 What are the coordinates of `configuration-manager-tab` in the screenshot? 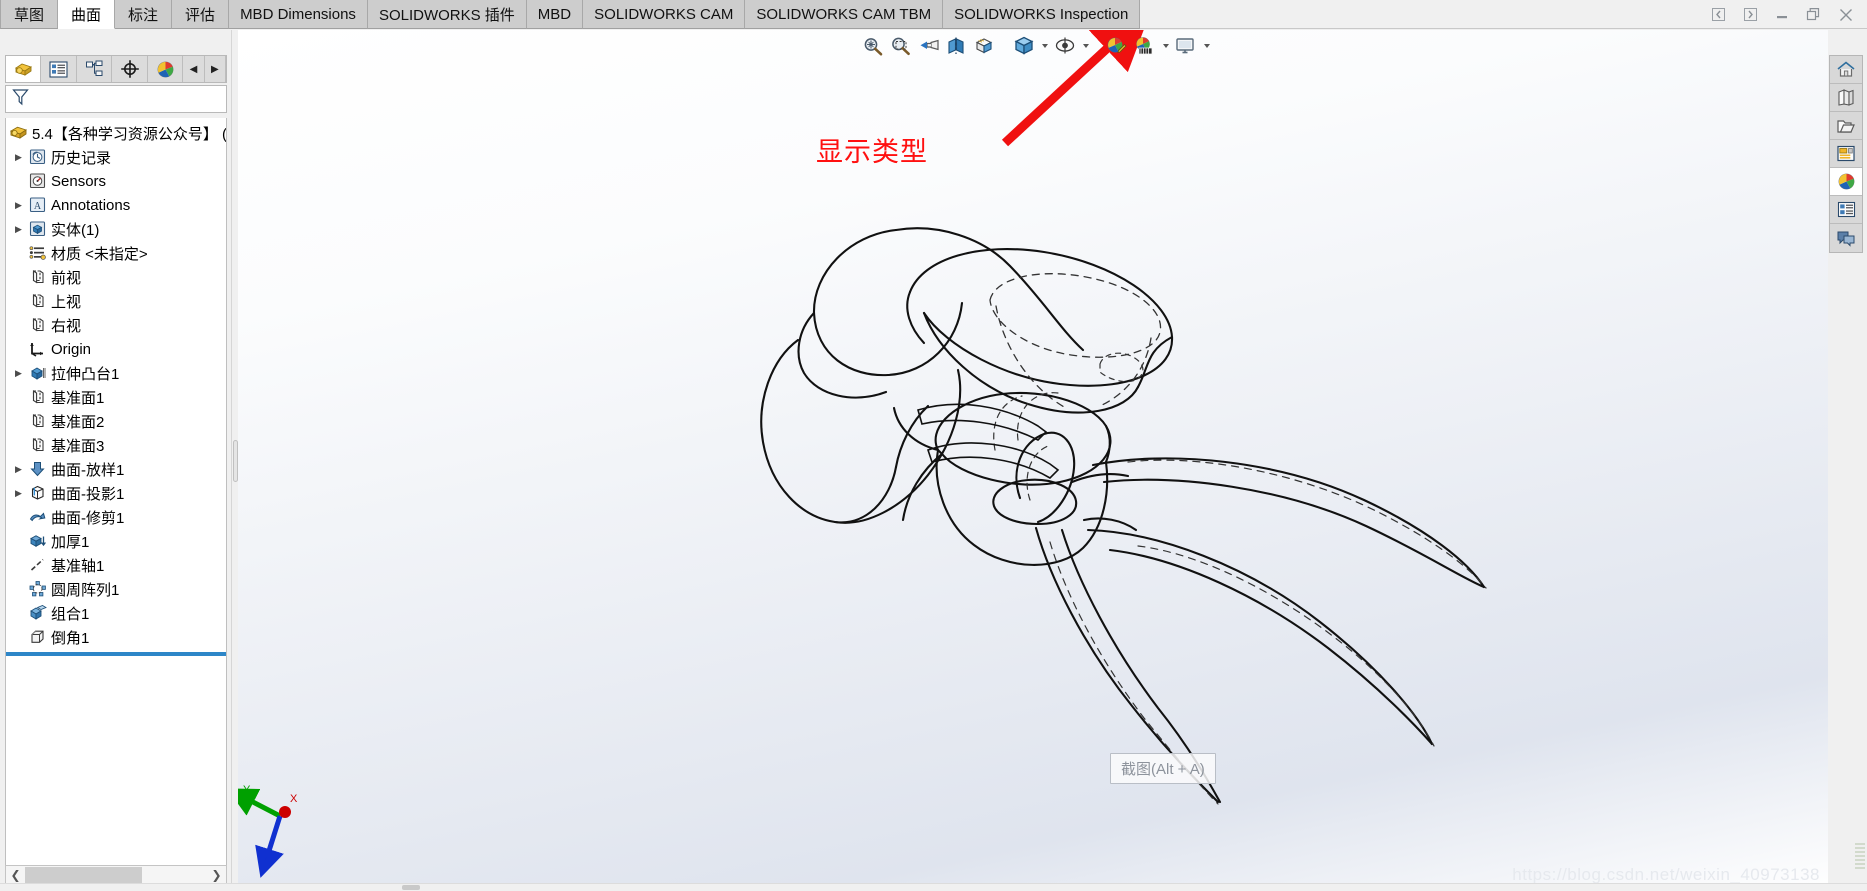 It's located at (94, 69).